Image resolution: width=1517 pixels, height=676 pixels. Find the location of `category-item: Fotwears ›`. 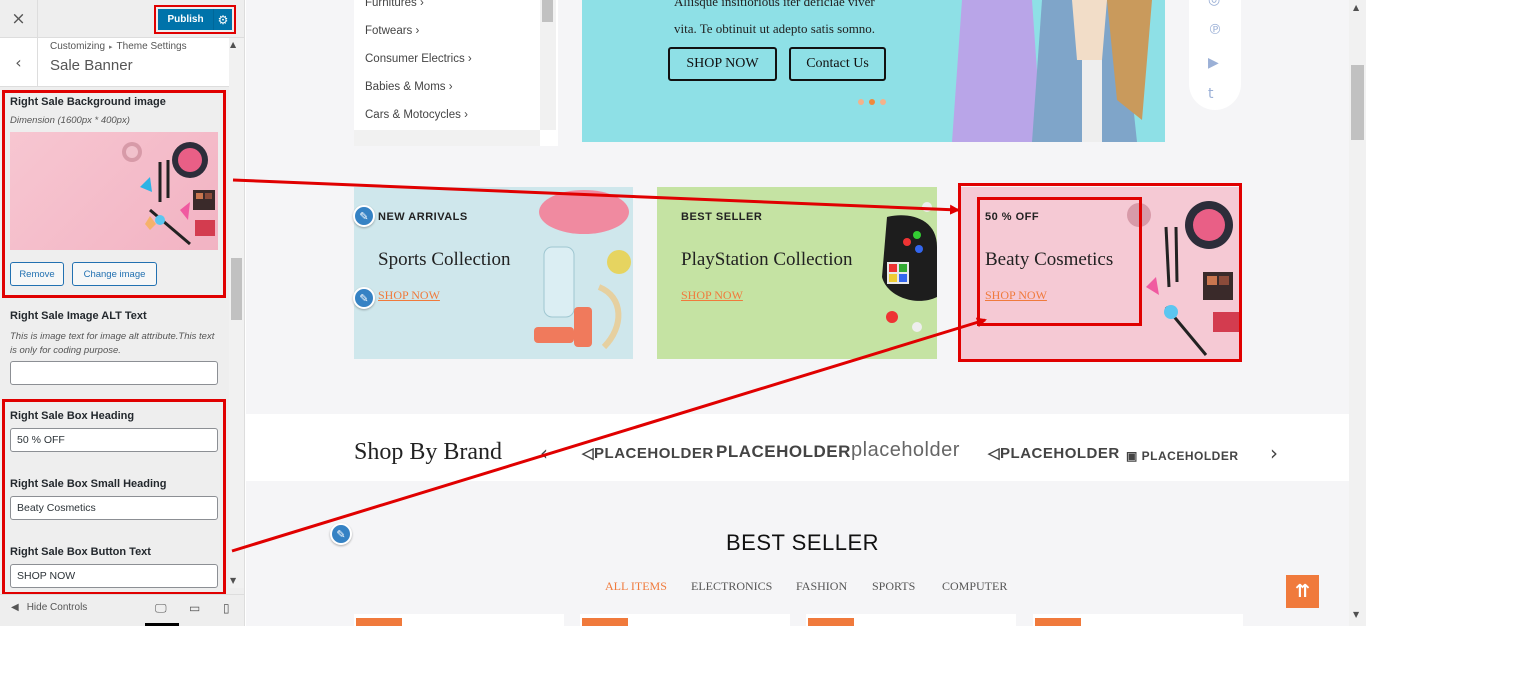

category-item: Fotwears › is located at coordinates (392, 31).